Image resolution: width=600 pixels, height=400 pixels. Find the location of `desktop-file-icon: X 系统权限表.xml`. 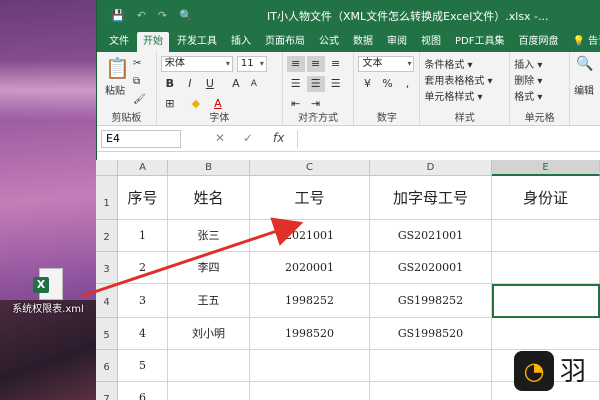

desktop-file-icon: X 系统权限表.xml is located at coordinates (48, 292).